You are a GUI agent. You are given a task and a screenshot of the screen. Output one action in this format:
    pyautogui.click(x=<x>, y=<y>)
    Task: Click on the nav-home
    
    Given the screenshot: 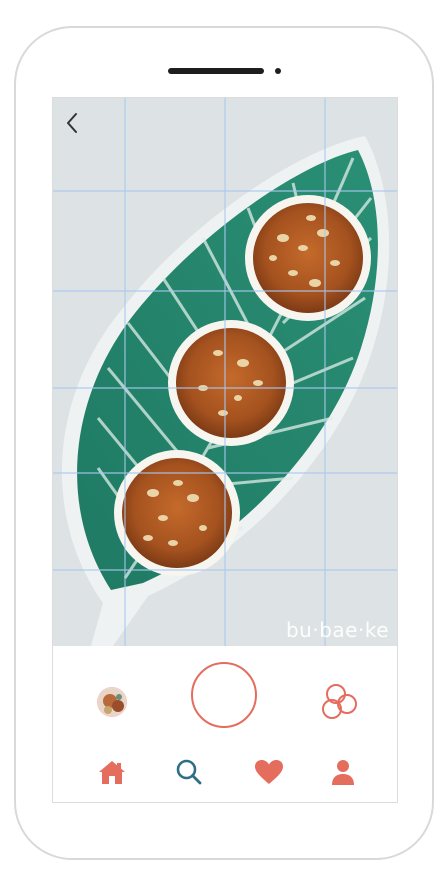 What is the action you would take?
    pyautogui.click(x=112, y=772)
    